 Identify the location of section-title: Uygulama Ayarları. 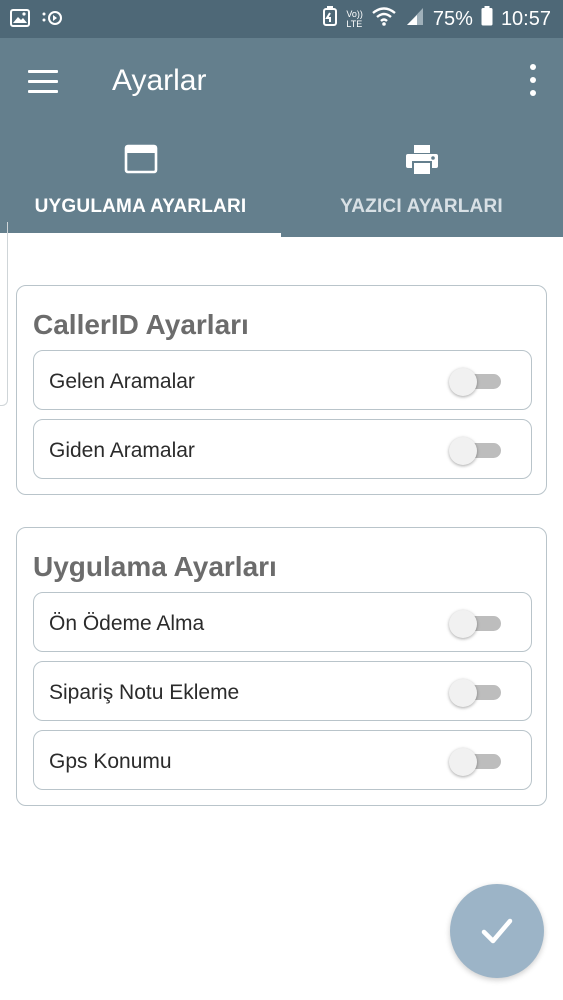
(155, 566).